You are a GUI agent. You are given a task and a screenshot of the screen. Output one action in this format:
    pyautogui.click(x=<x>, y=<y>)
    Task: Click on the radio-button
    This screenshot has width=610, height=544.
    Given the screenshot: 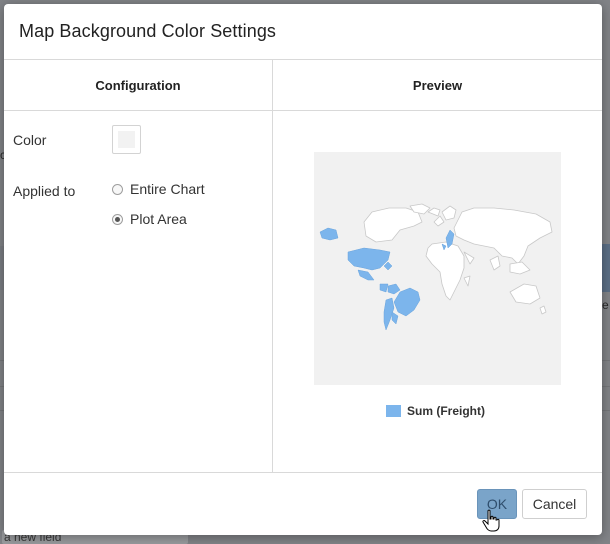 What is the action you would take?
    pyautogui.click(x=117, y=189)
    